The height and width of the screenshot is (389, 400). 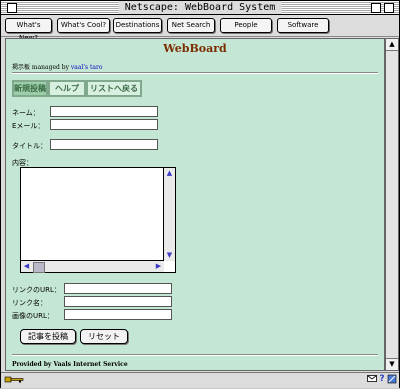 What do you see at coordinates (70, 364) in the screenshot?
I see `footer-text: Provided by Vaals Internet Service` at bounding box center [70, 364].